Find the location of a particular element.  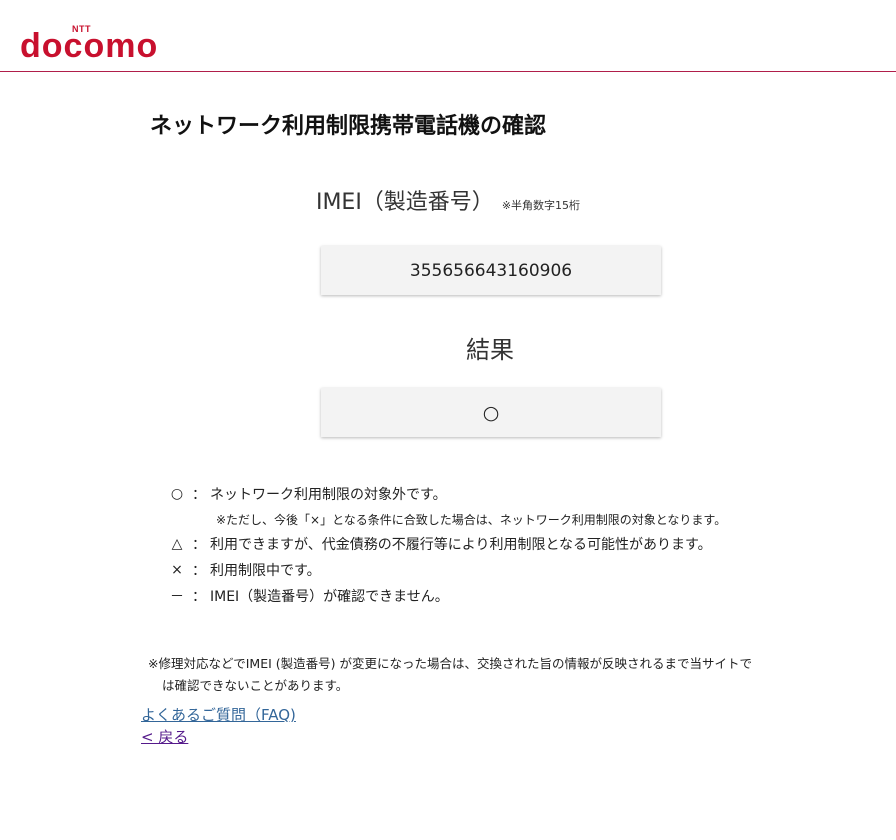

triangle-symbol: △ is located at coordinates (177, 544).